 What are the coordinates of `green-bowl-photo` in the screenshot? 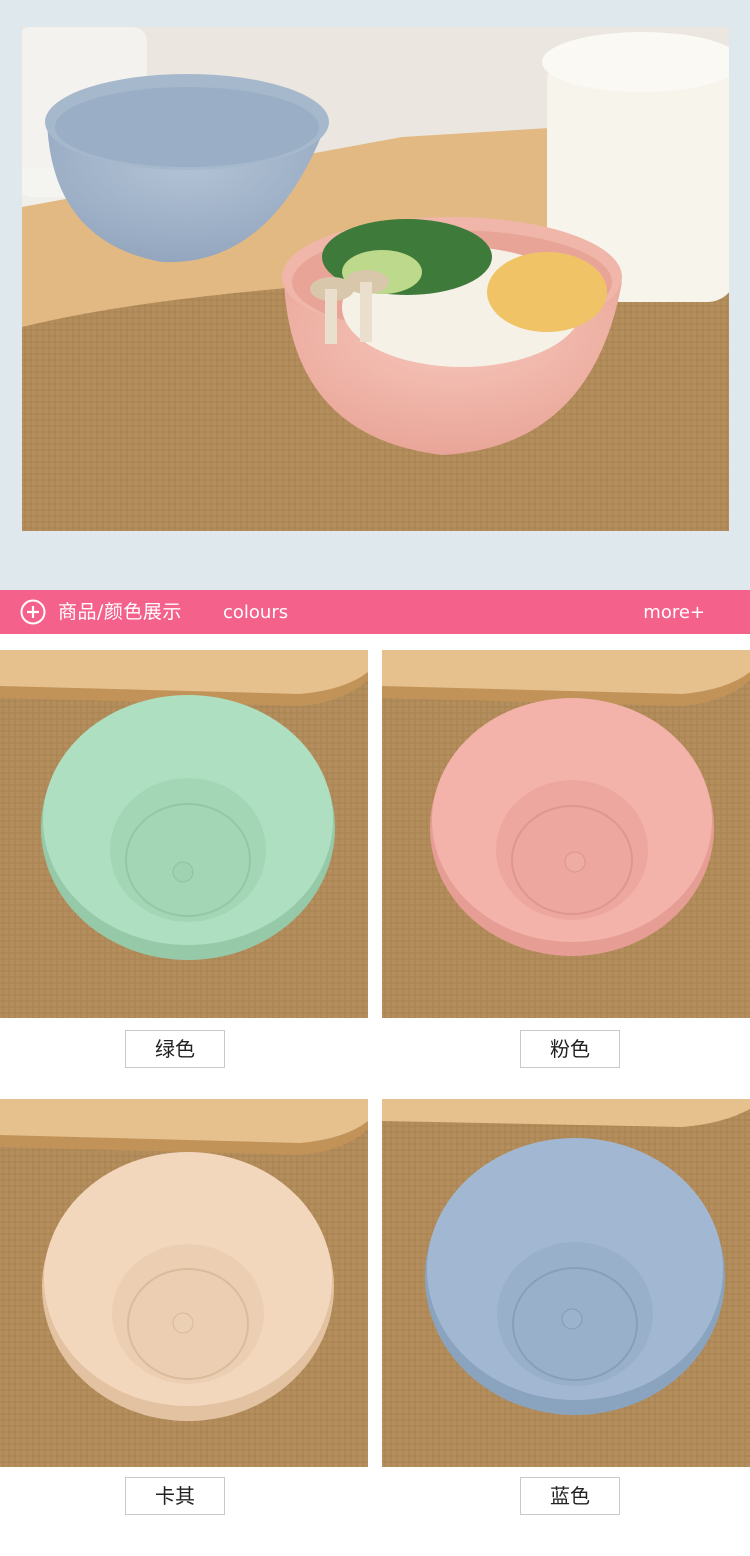 It's located at (184, 834).